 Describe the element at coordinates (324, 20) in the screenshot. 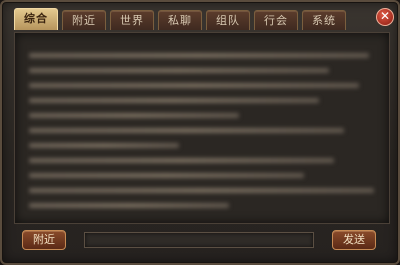

I see `tab-system: 系统` at that location.